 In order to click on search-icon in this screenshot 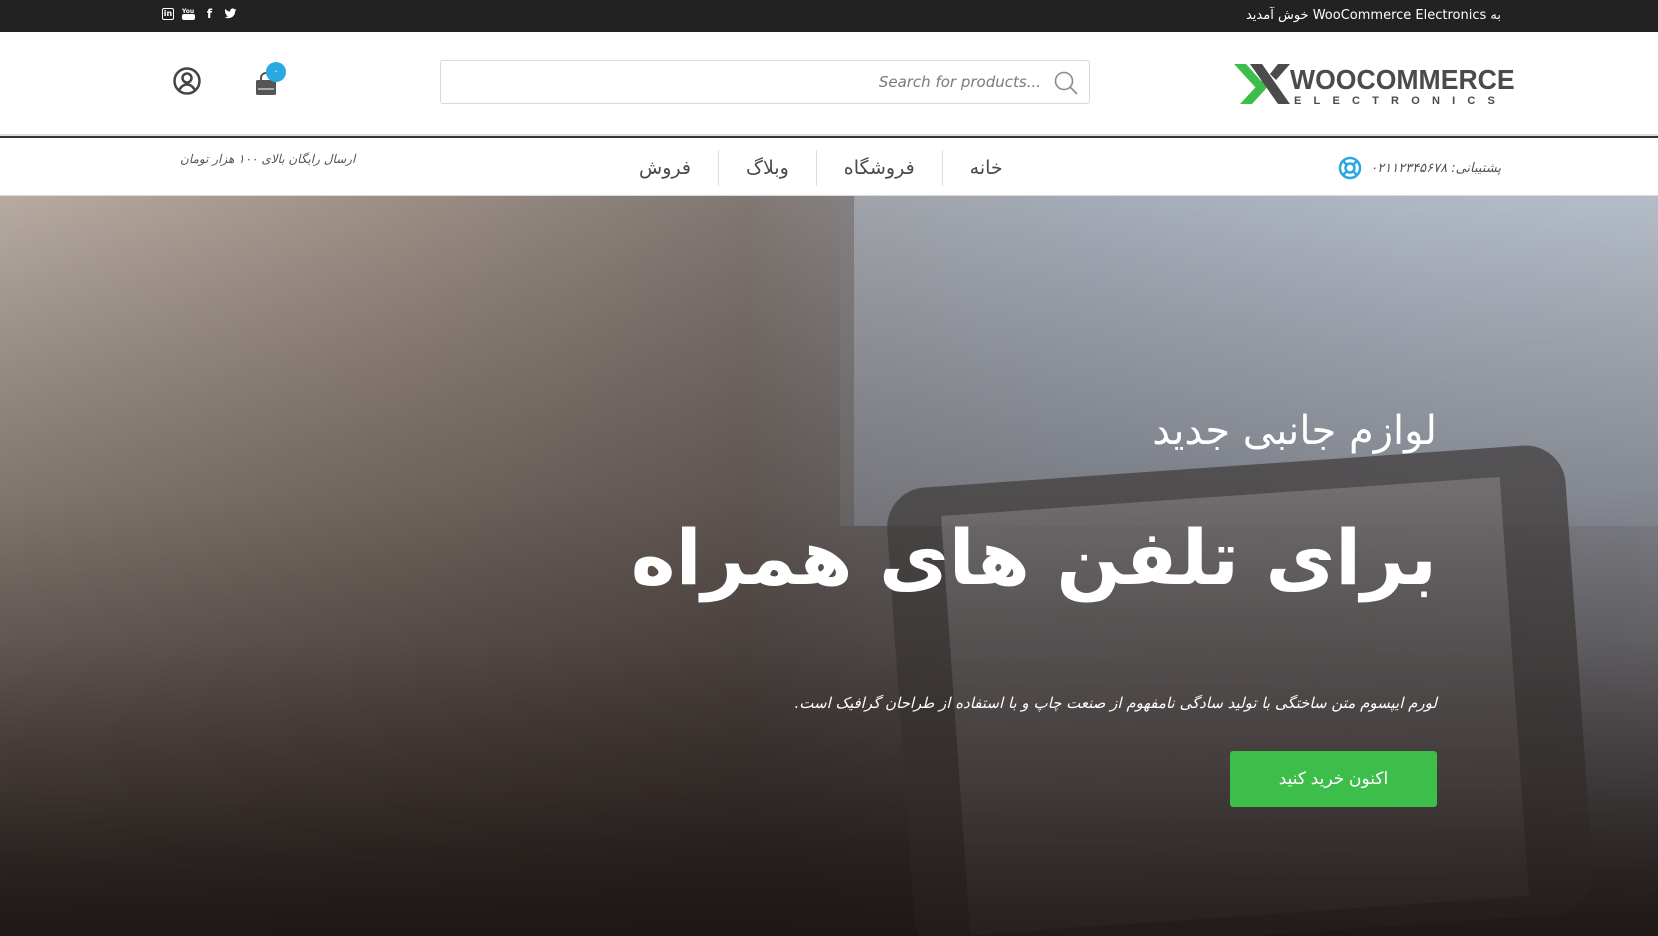, I will do `click(1066, 83)`.